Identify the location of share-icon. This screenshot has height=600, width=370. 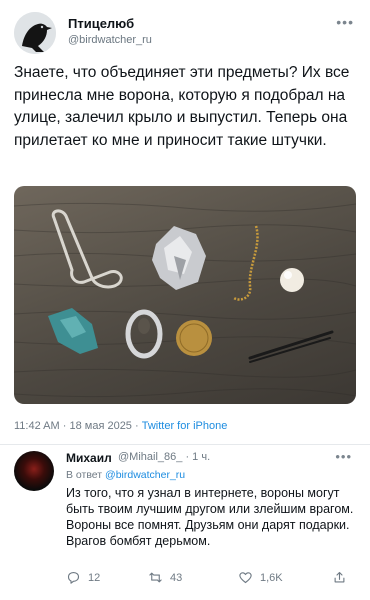
(339, 577).